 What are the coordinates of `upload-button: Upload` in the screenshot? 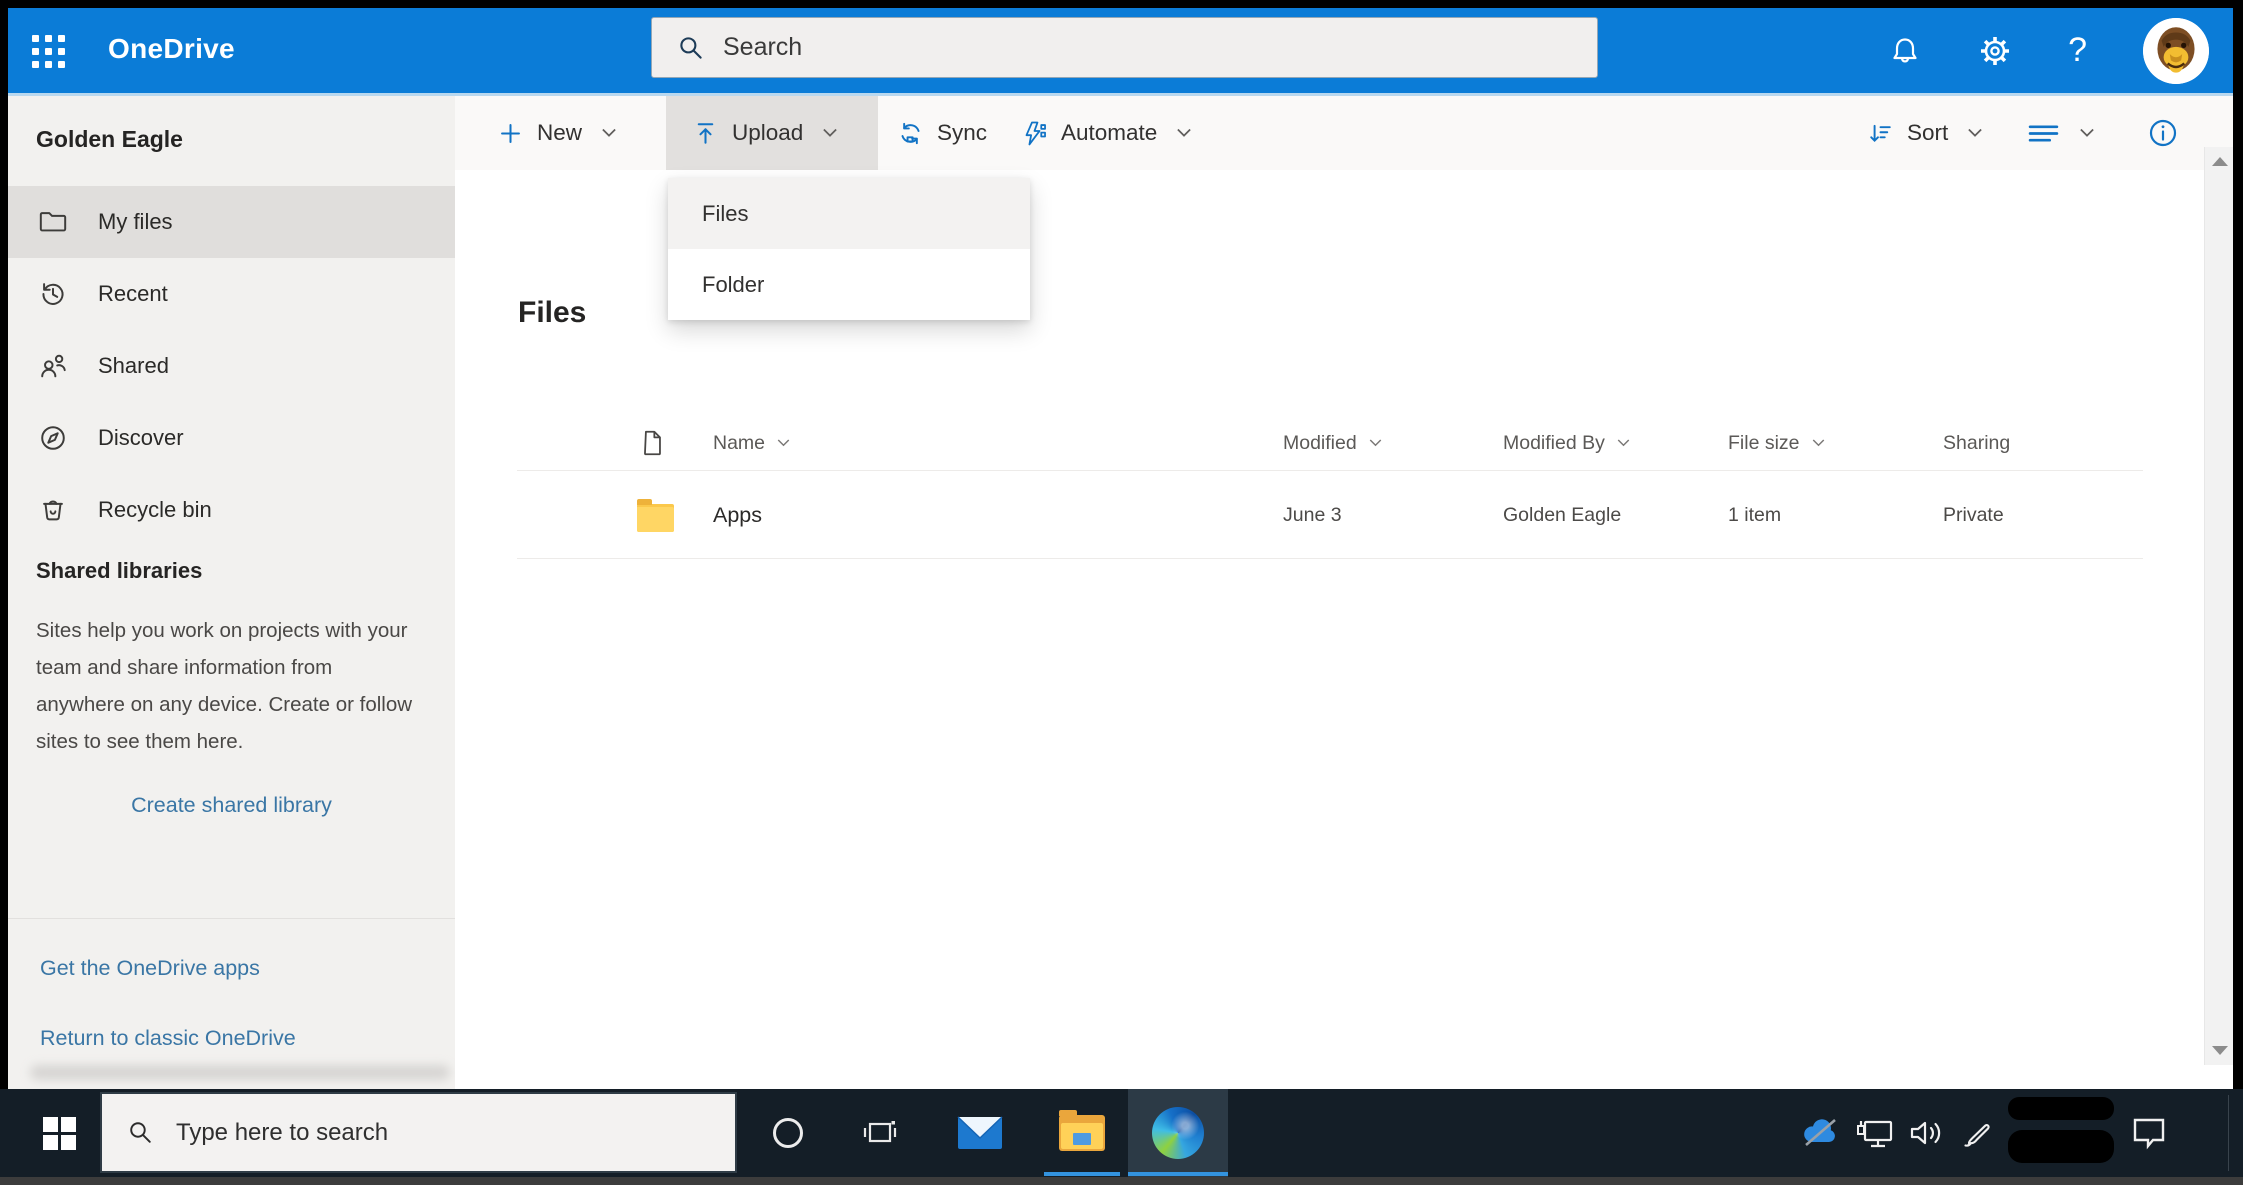 It's located at (772, 133).